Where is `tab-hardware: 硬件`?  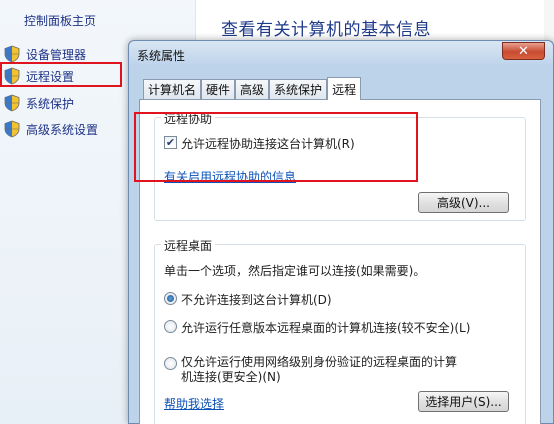 tab-hardware: 硬件 is located at coordinates (218, 89).